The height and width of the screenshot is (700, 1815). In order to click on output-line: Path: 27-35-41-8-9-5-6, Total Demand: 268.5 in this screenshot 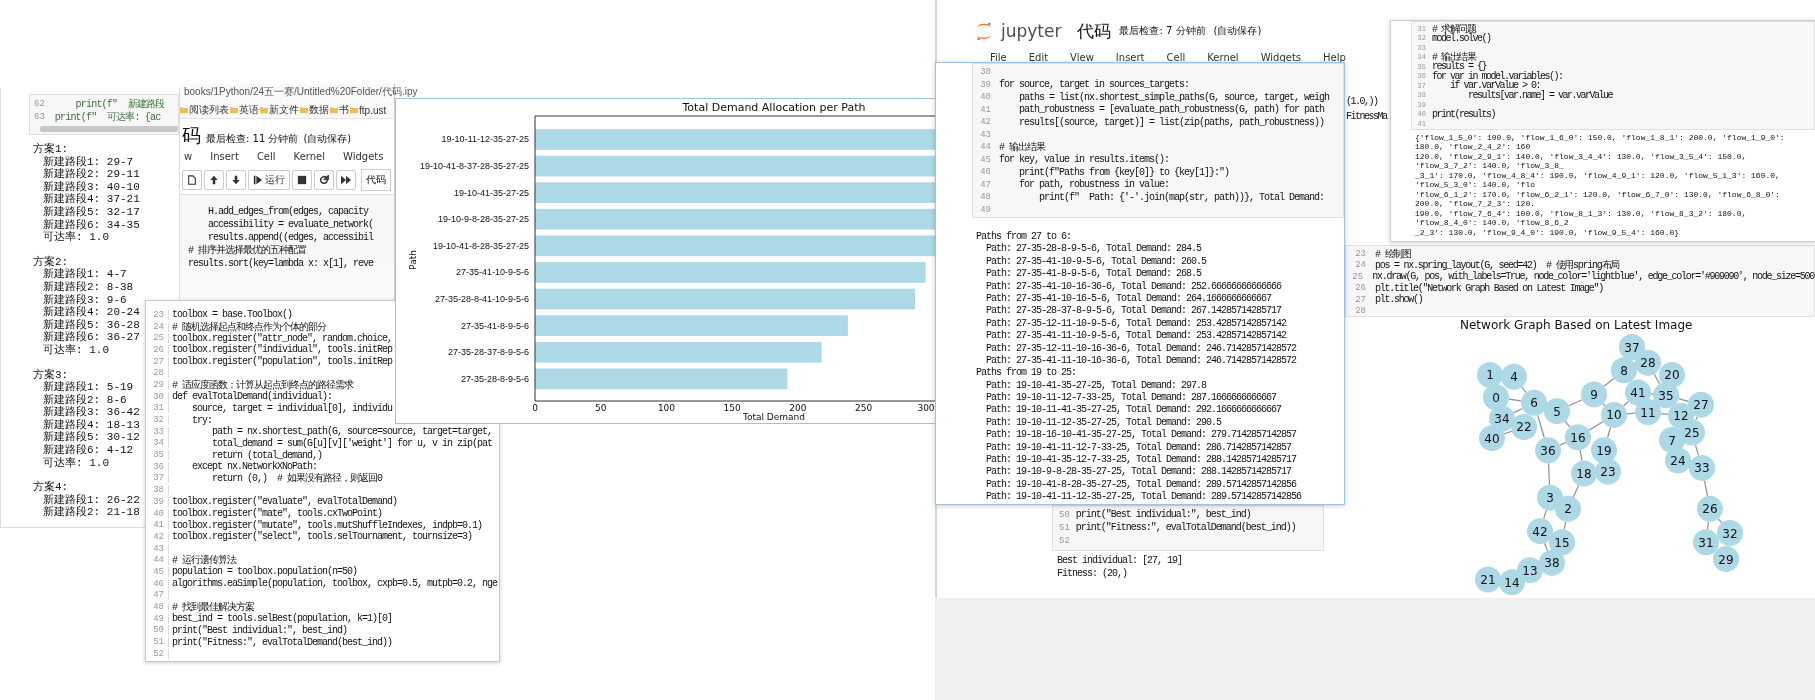, I will do `click(1093, 274)`.